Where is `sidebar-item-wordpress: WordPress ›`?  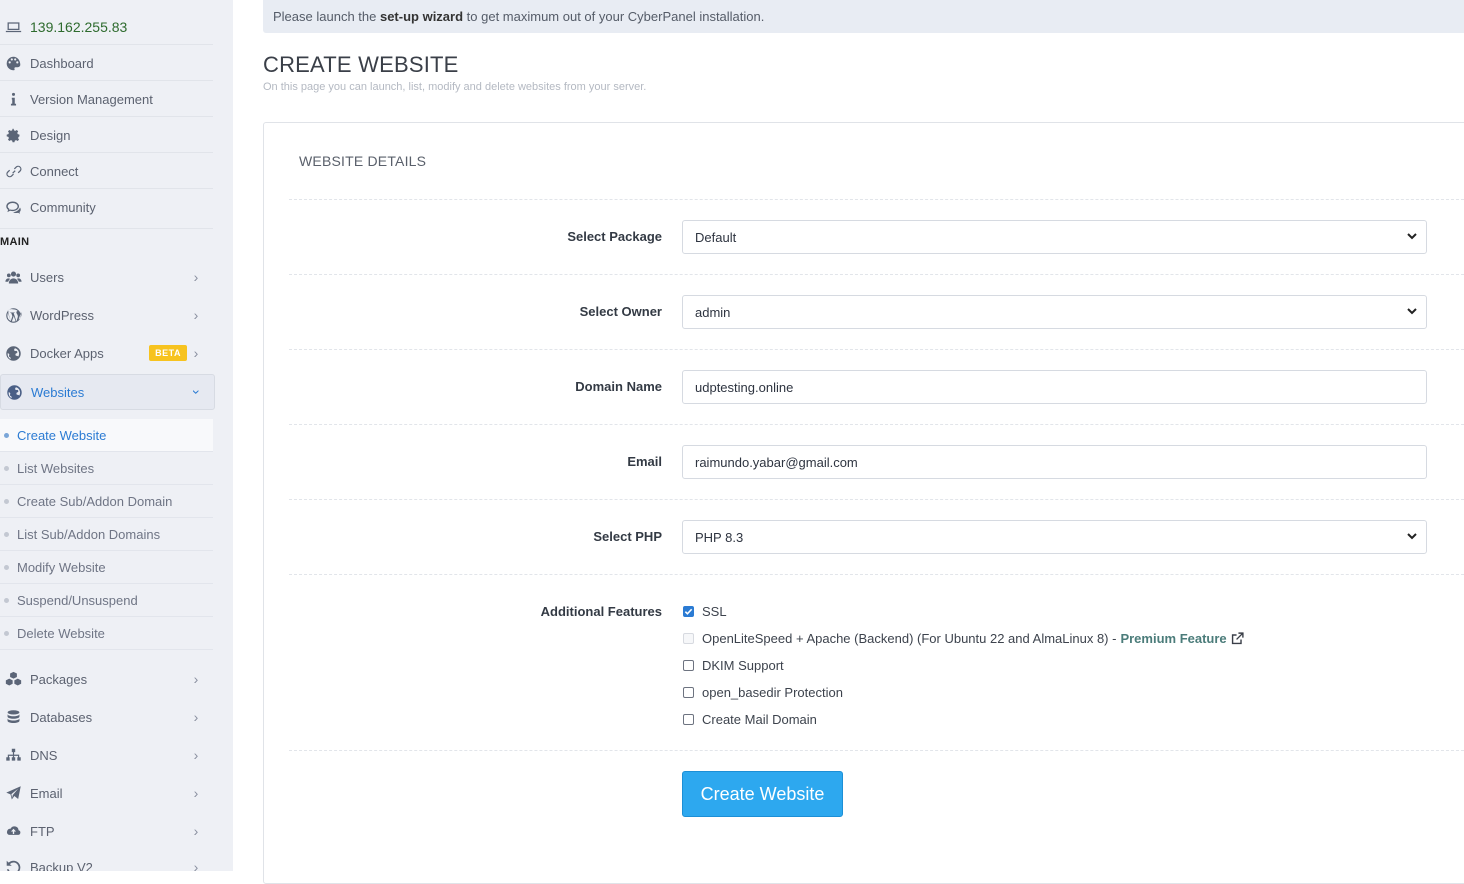
sidebar-item-wordpress: WordPress › is located at coordinates (106, 315).